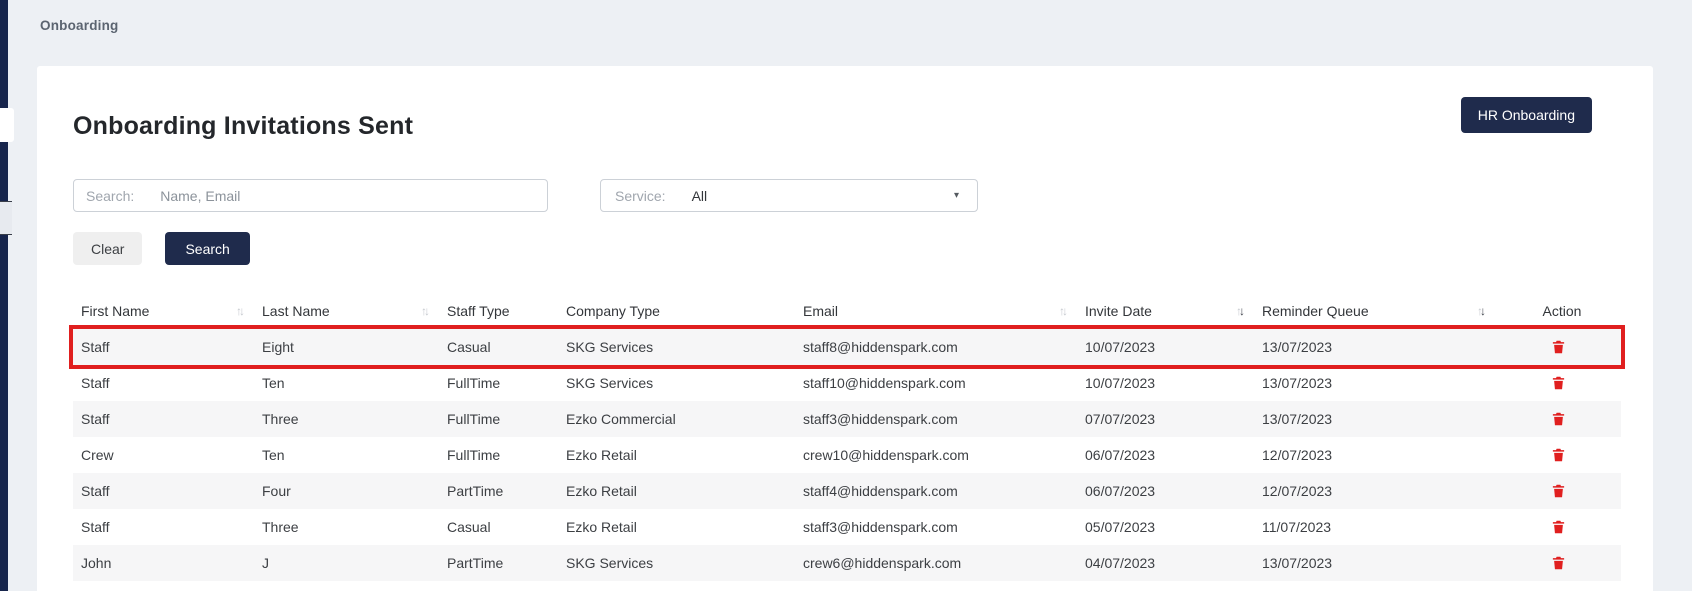  What do you see at coordinates (346, 311) in the screenshot?
I see `column-header-last-name: Last Name ↑ ↓` at bounding box center [346, 311].